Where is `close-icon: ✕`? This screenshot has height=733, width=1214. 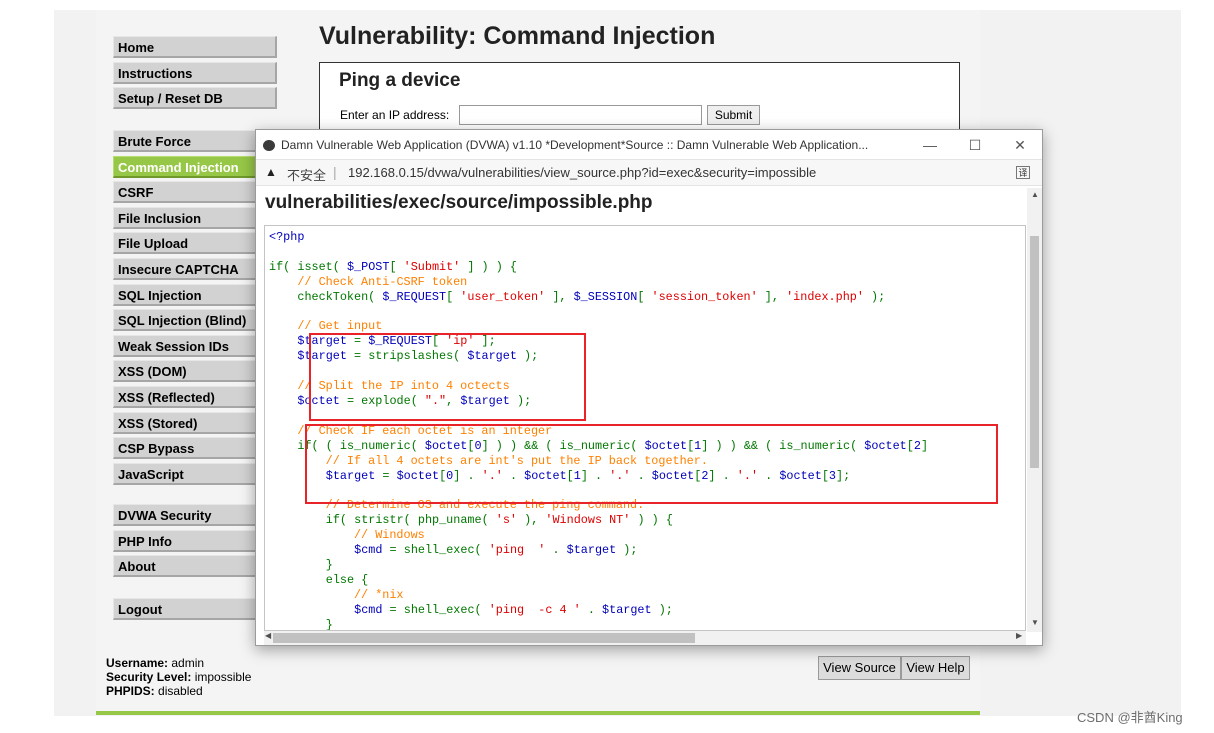 close-icon: ✕ is located at coordinates (1020, 145).